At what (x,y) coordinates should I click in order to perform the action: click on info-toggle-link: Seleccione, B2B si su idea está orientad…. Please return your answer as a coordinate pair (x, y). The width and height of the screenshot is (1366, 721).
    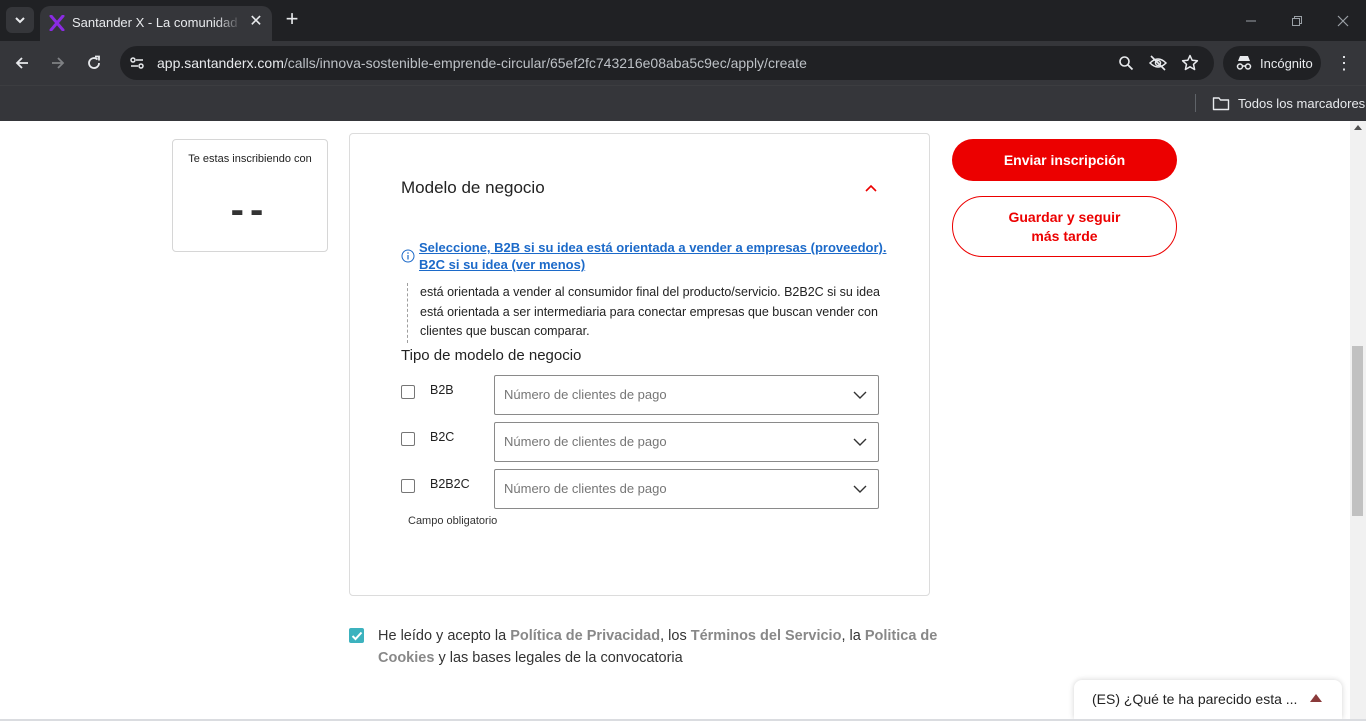
    Looking at the image, I should click on (654, 256).